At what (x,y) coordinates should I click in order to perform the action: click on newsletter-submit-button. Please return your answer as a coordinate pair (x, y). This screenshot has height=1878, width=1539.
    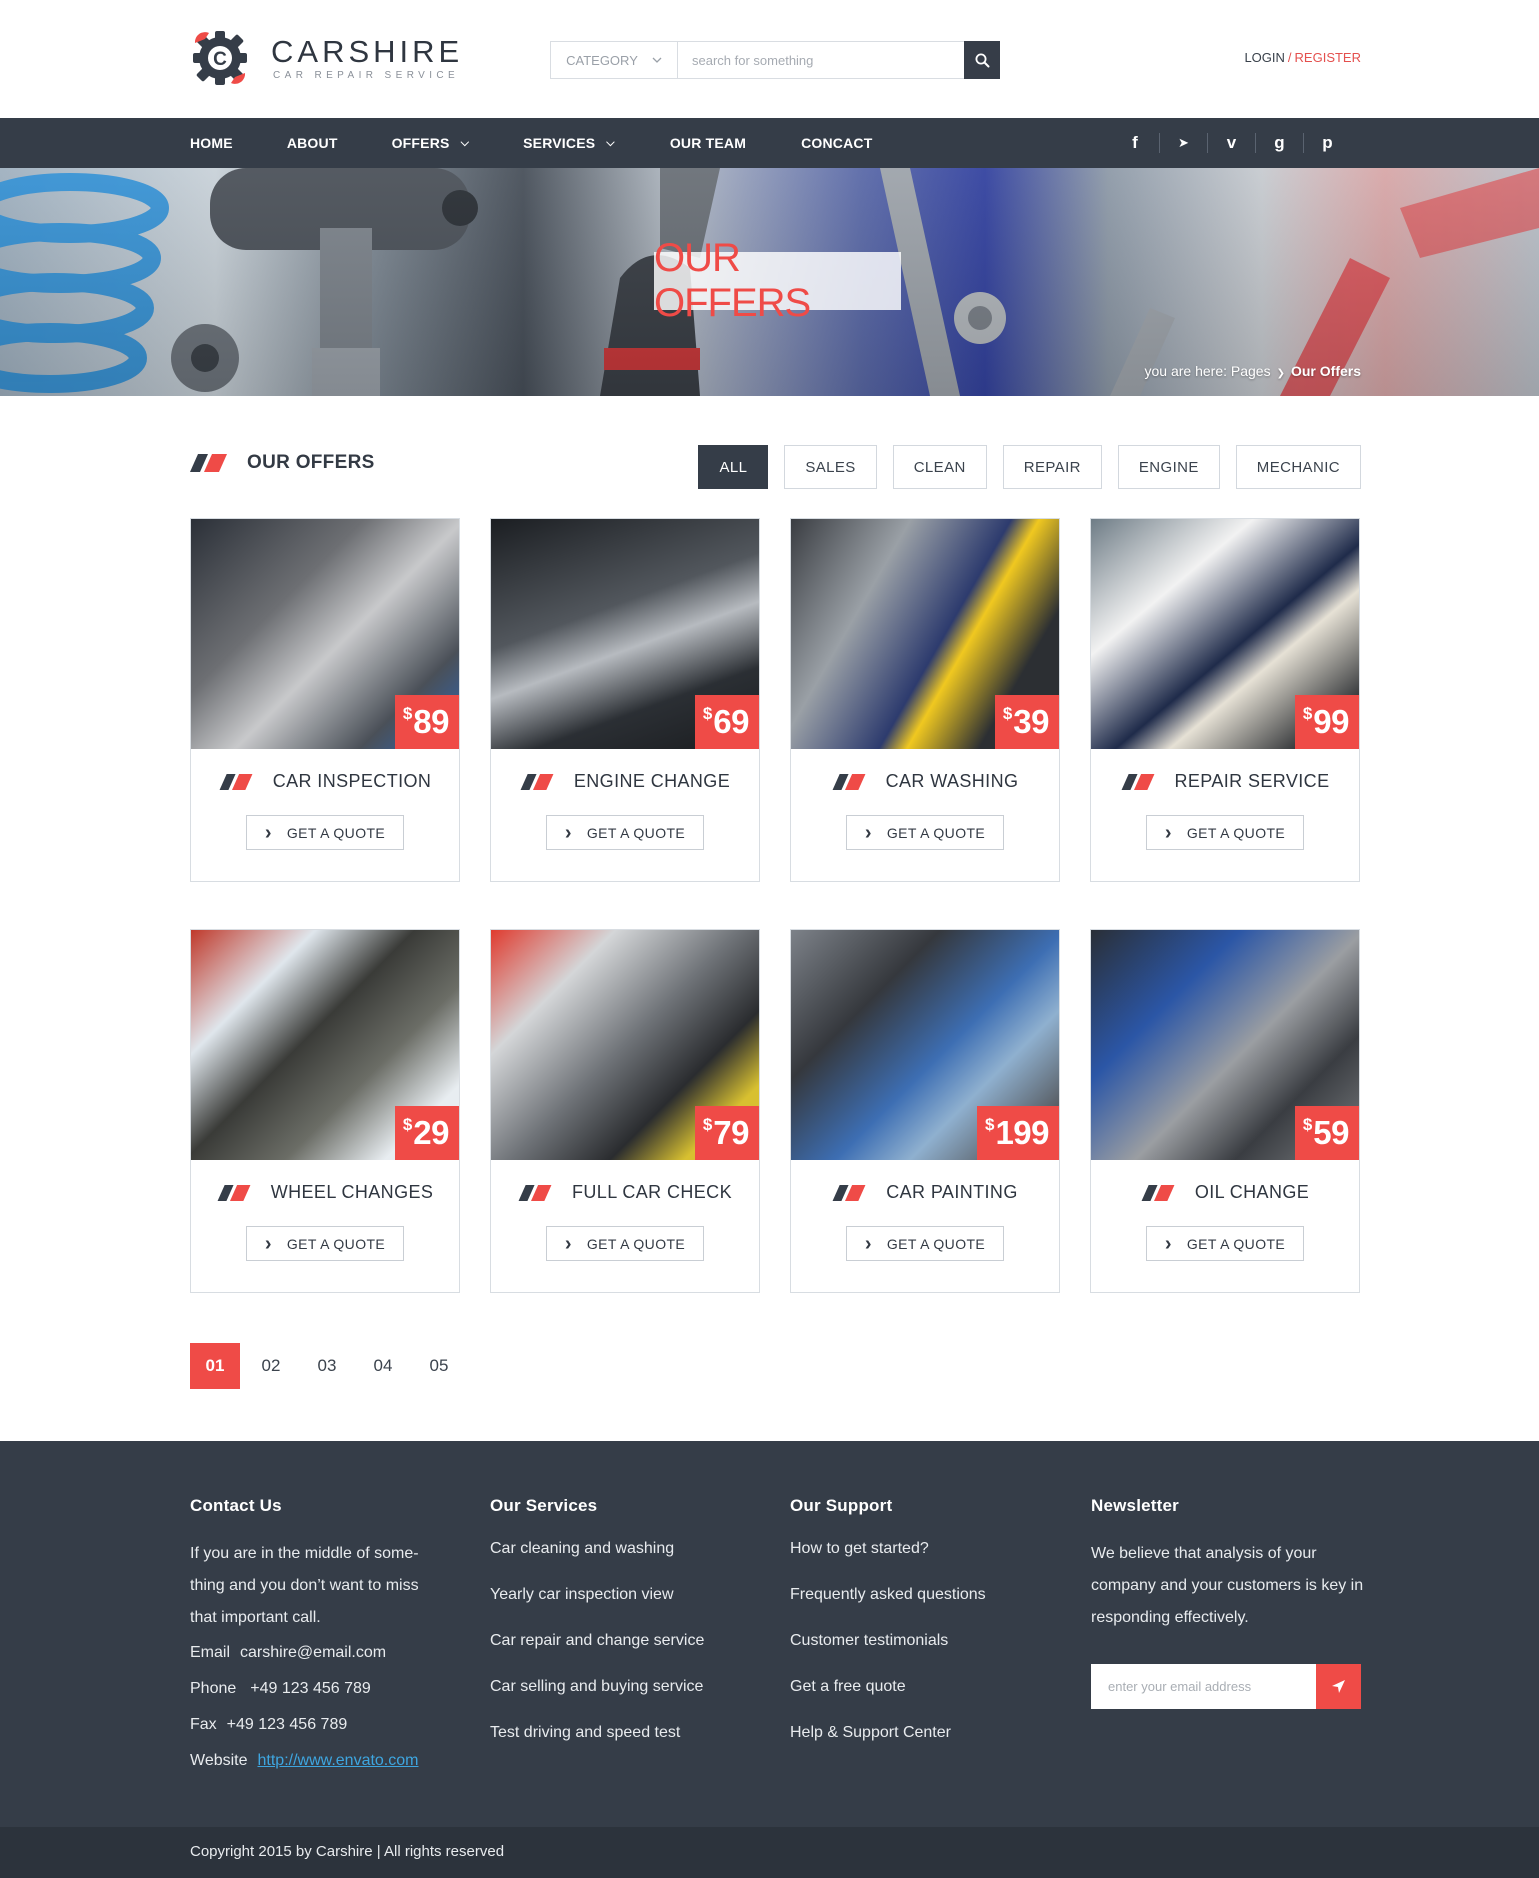
    Looking at the image, I should click on (1338, 1686).